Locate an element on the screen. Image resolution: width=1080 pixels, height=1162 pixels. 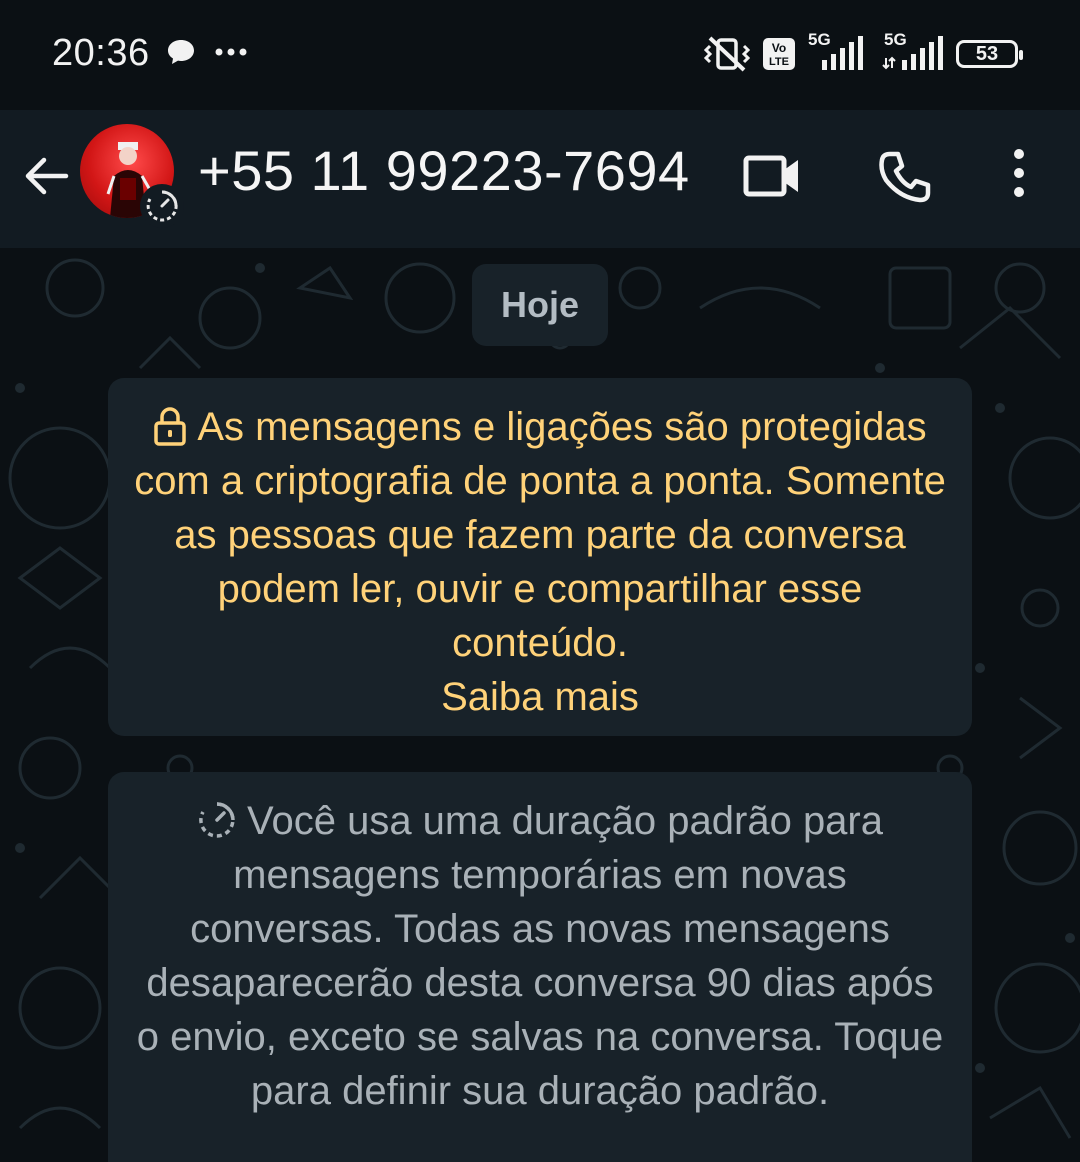
svg-text: Vo is located at coordinates (779, 48).